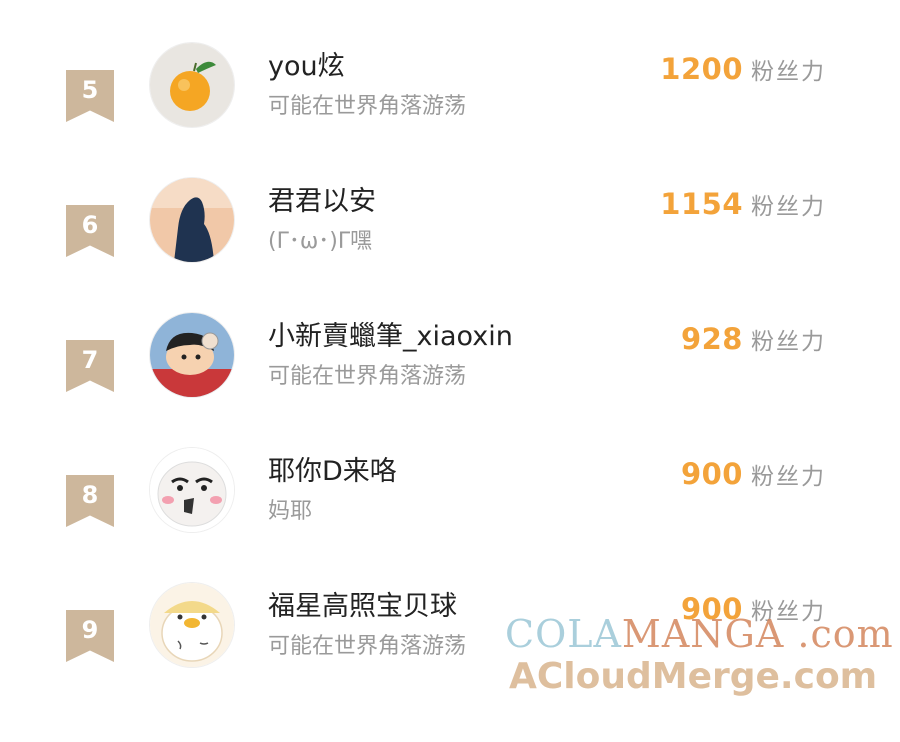 The image size is (900, 742). I want to click on meme-face-avatar, so click(192, 490).